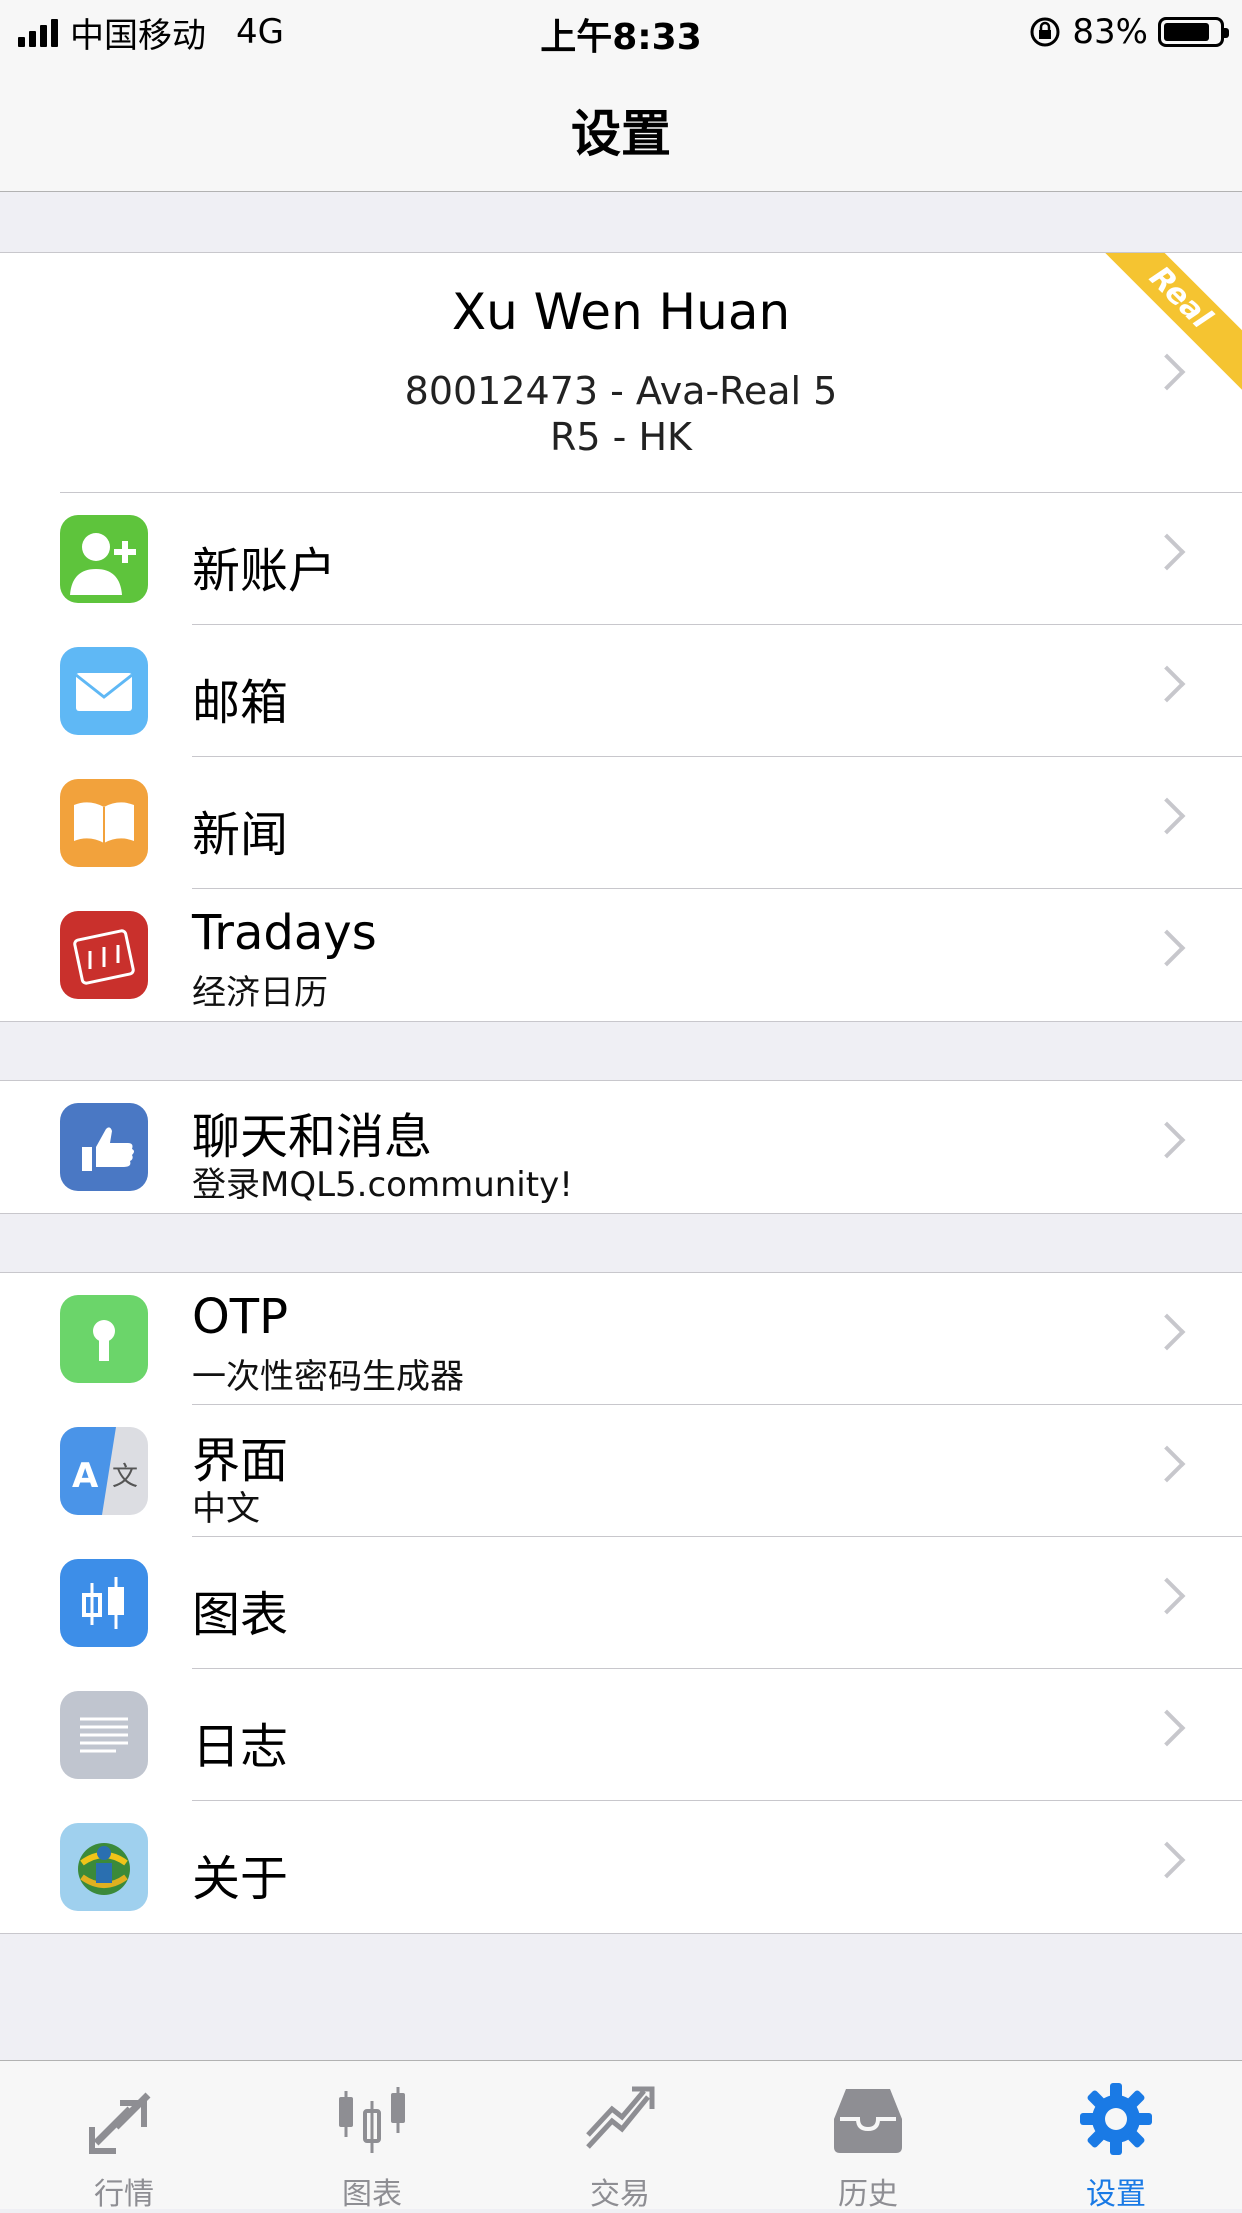 Image resolution: width=1242 pixels, height=2213 pixels. I want to click on menu-row-otp: OTP 一次性密码生成器, so click(621, 1339).